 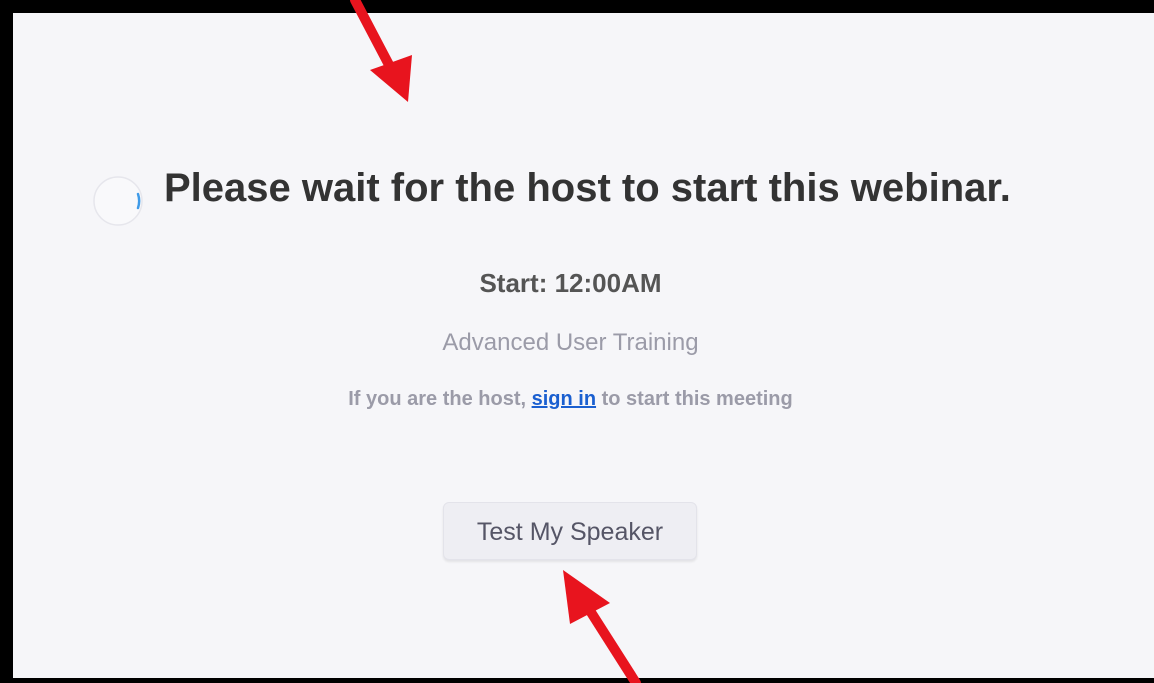 What do you see at coordinates (570, 342) in the screenshot?
I see `meeting-name: Advanced User Training` at bounding box center [570, 342].